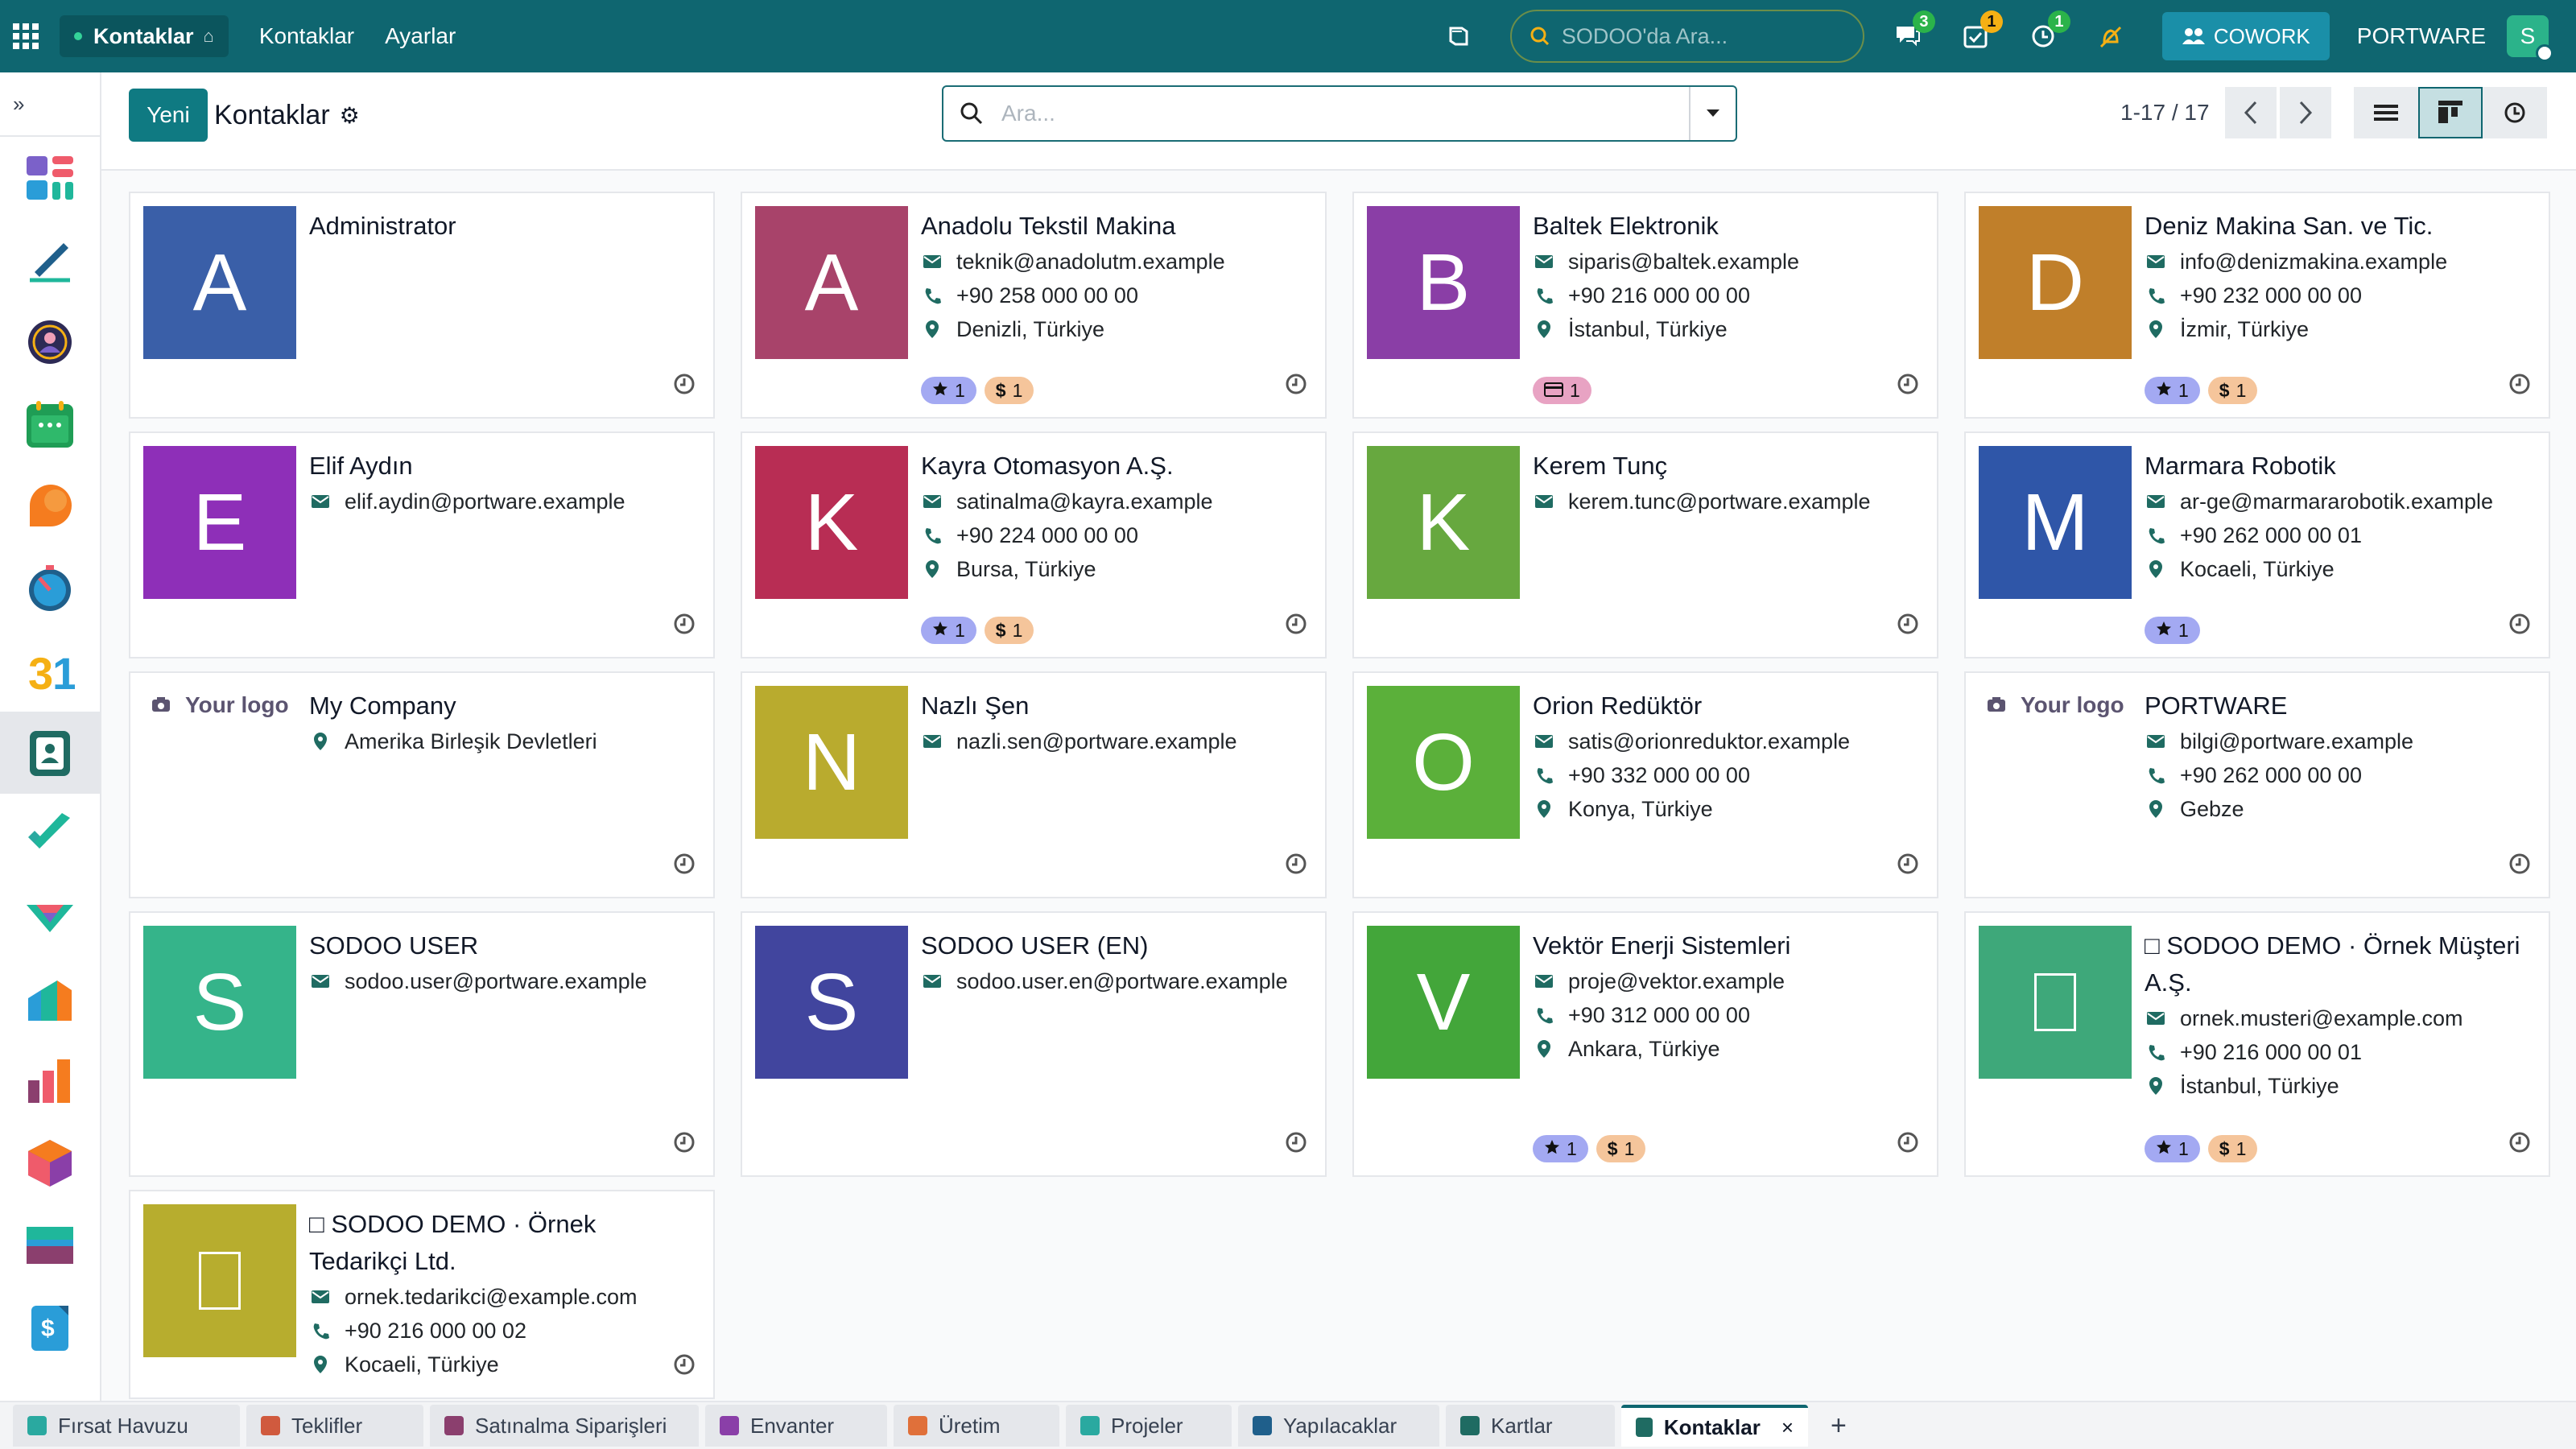 This screenshot has width=2576, height=1449. What do you see at coordinates (1338, 1426) in the screenshot?
I see `bottom-tab: Yapılacaklar` at bounding box center [1338, 1426].